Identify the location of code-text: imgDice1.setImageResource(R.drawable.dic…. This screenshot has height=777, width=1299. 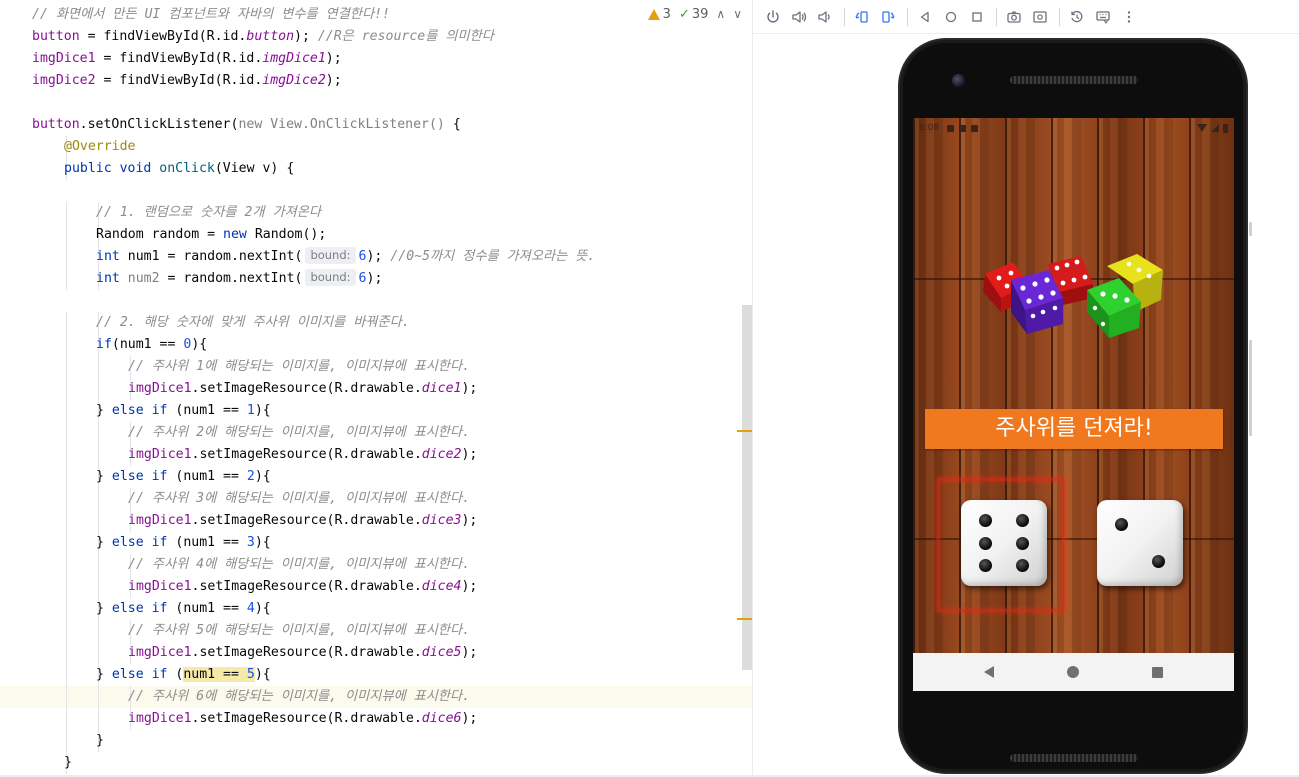
(302, 455).